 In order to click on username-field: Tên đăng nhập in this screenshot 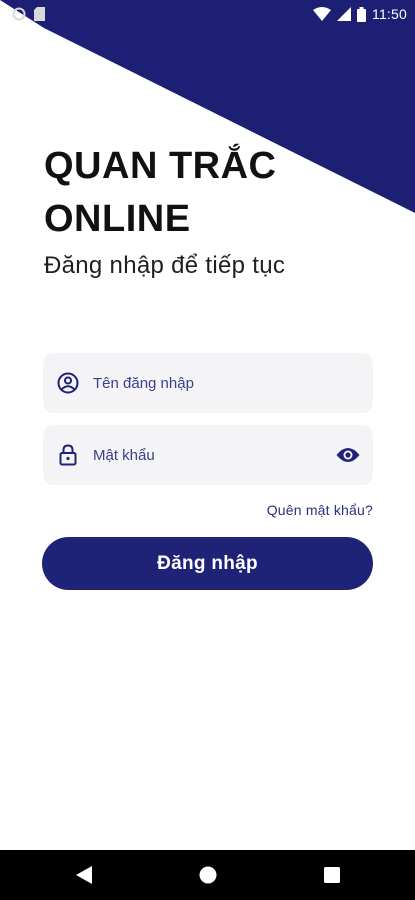, I will do `click(208, 383)`.